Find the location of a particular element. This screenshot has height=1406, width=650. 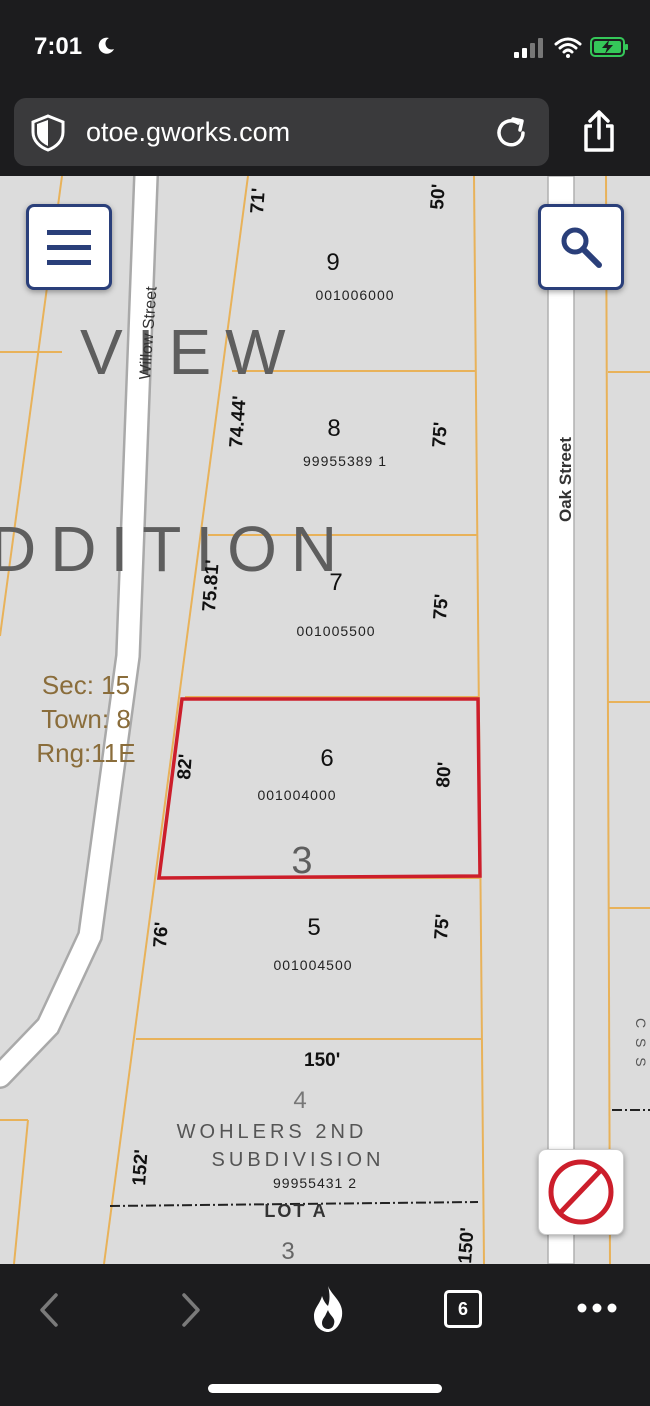

dimension-label: 80' is located at coordinates (444, 774).